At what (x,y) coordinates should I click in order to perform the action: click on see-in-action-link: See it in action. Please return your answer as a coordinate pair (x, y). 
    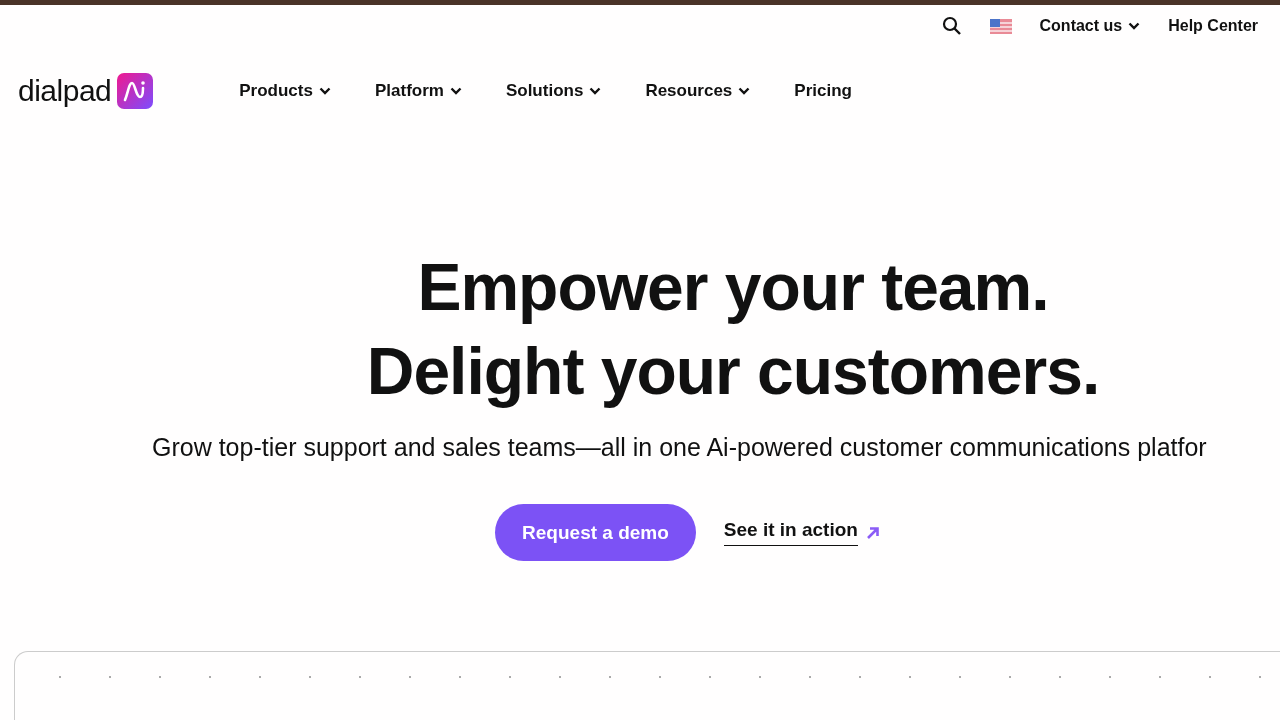
    Looking at the image, I should click on (801, 532).